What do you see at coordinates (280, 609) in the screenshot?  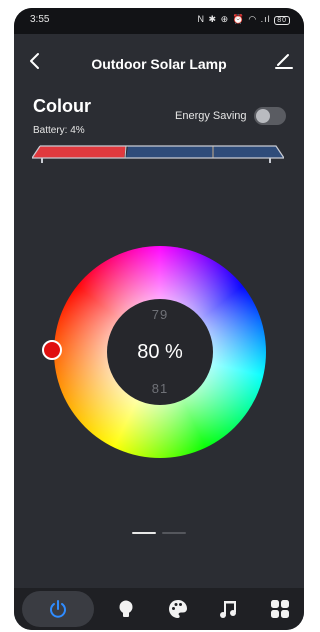 I see `scenes-grid-icon` at bounding box center [280, 609].